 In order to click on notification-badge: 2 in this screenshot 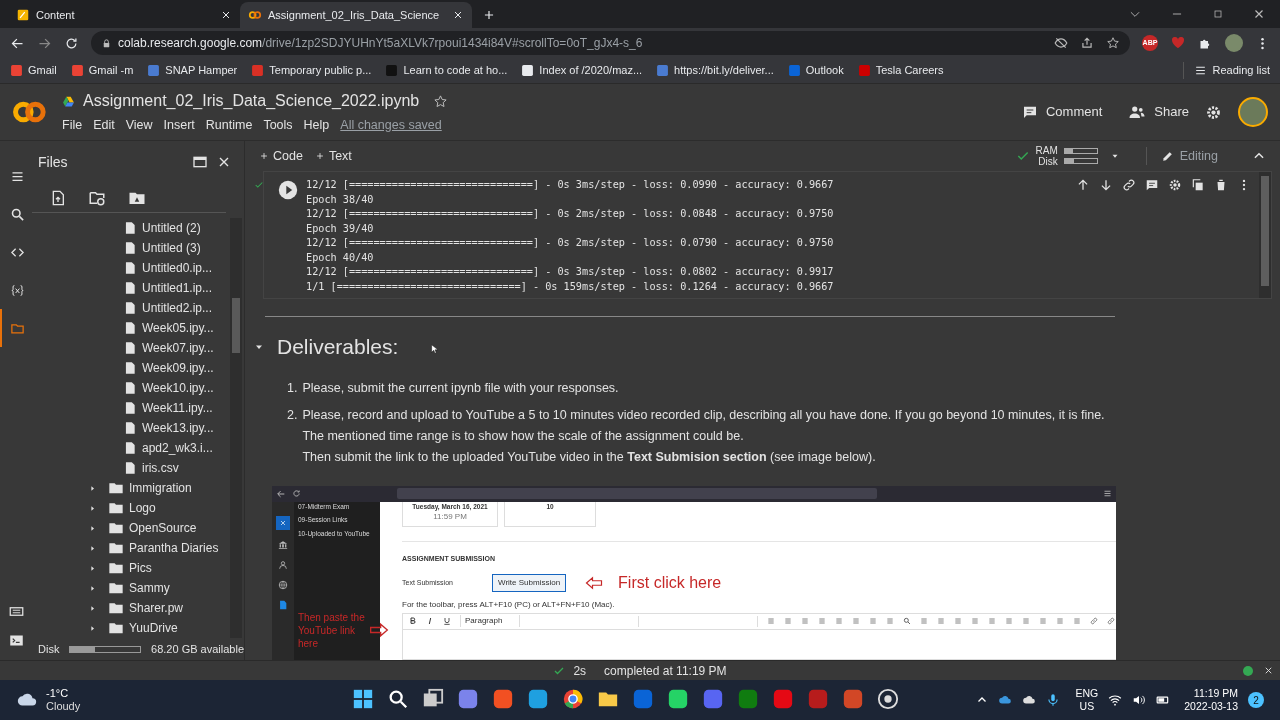, I will do `click(1256, 700)`.